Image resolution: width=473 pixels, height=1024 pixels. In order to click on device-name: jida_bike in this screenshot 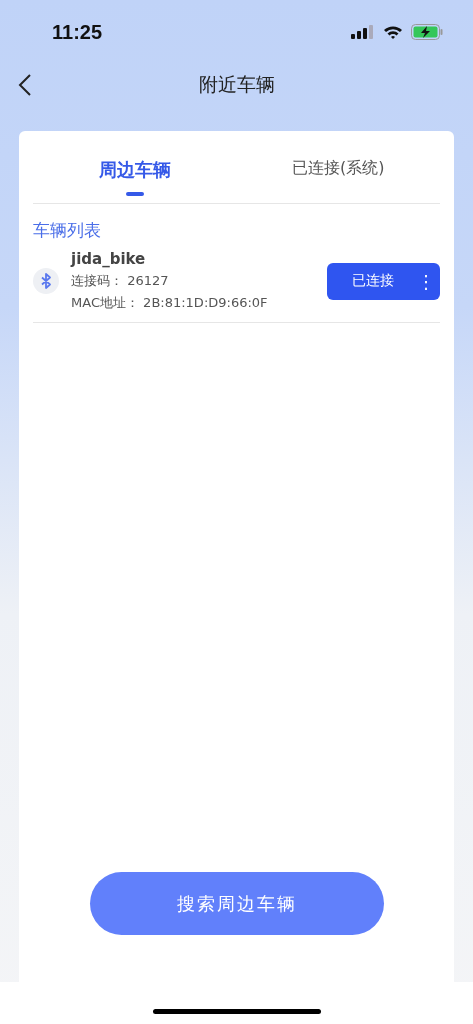, I will do `click(109, 259)`.